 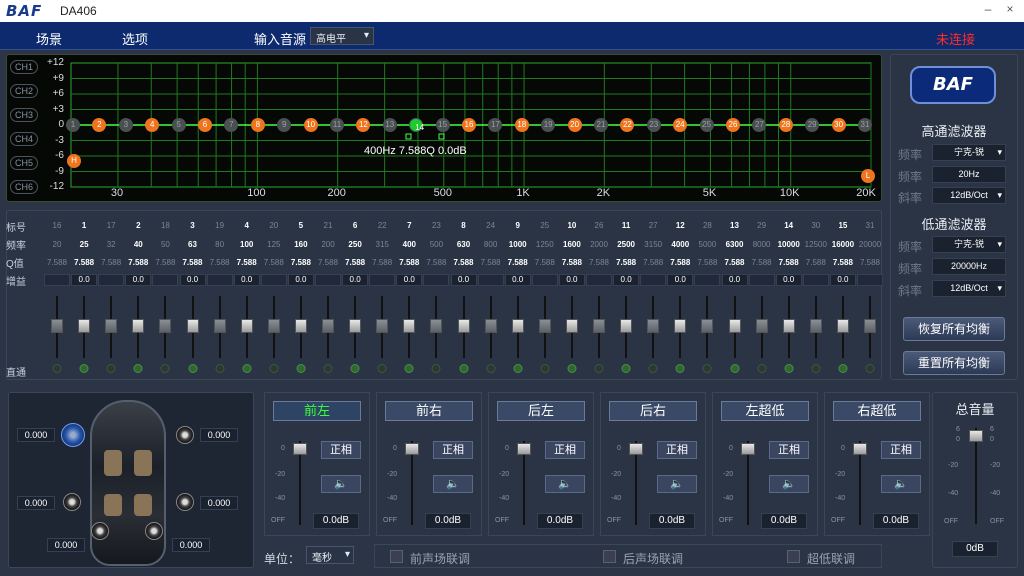 I want to click on band-freq: 800, so click(x=490, y=244).